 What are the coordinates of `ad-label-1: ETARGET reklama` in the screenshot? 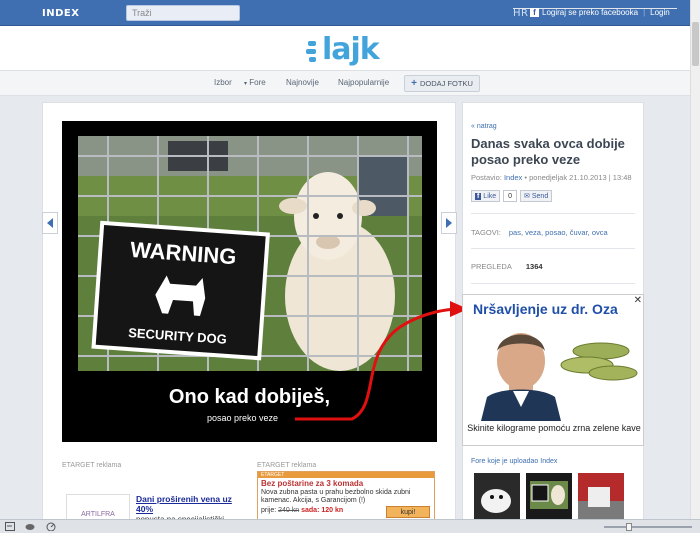 It's located at (92, 465).